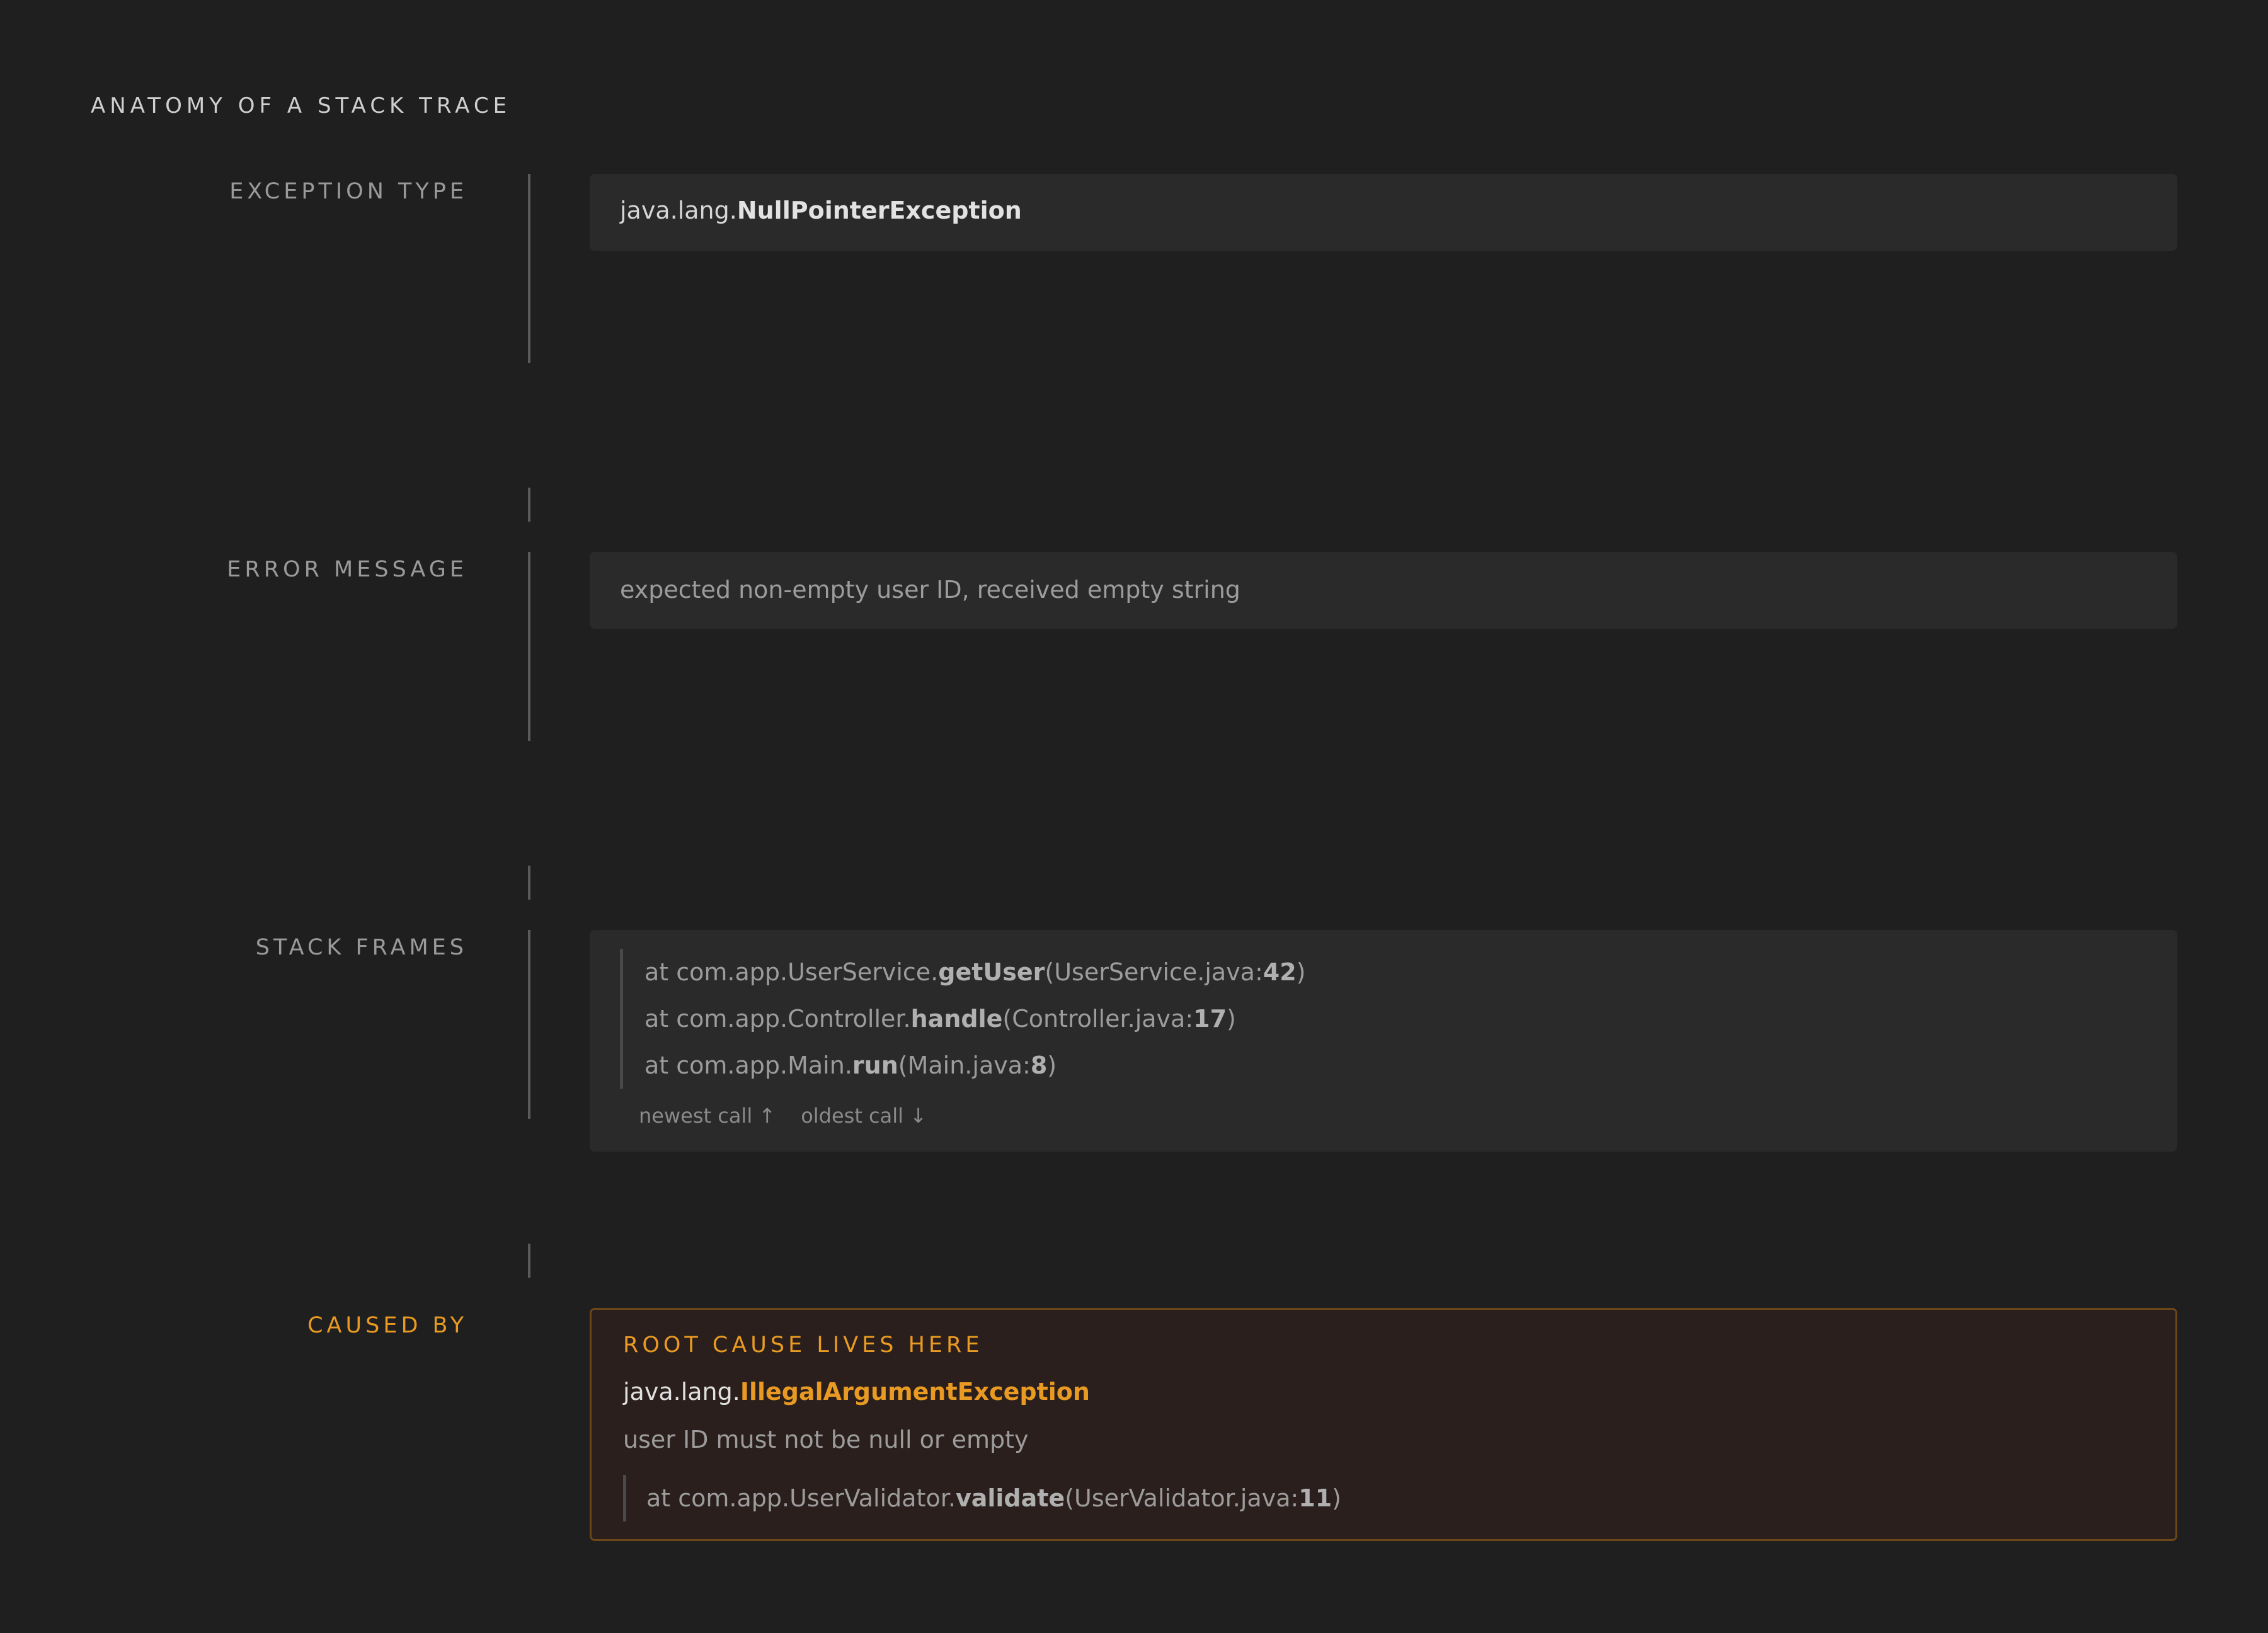 This screenshot has width=2268, height=1633. Describe the element at coordinates (748, 1065) in the screenshot. I see `frame-prefix: at com.app.Main.` at that location.